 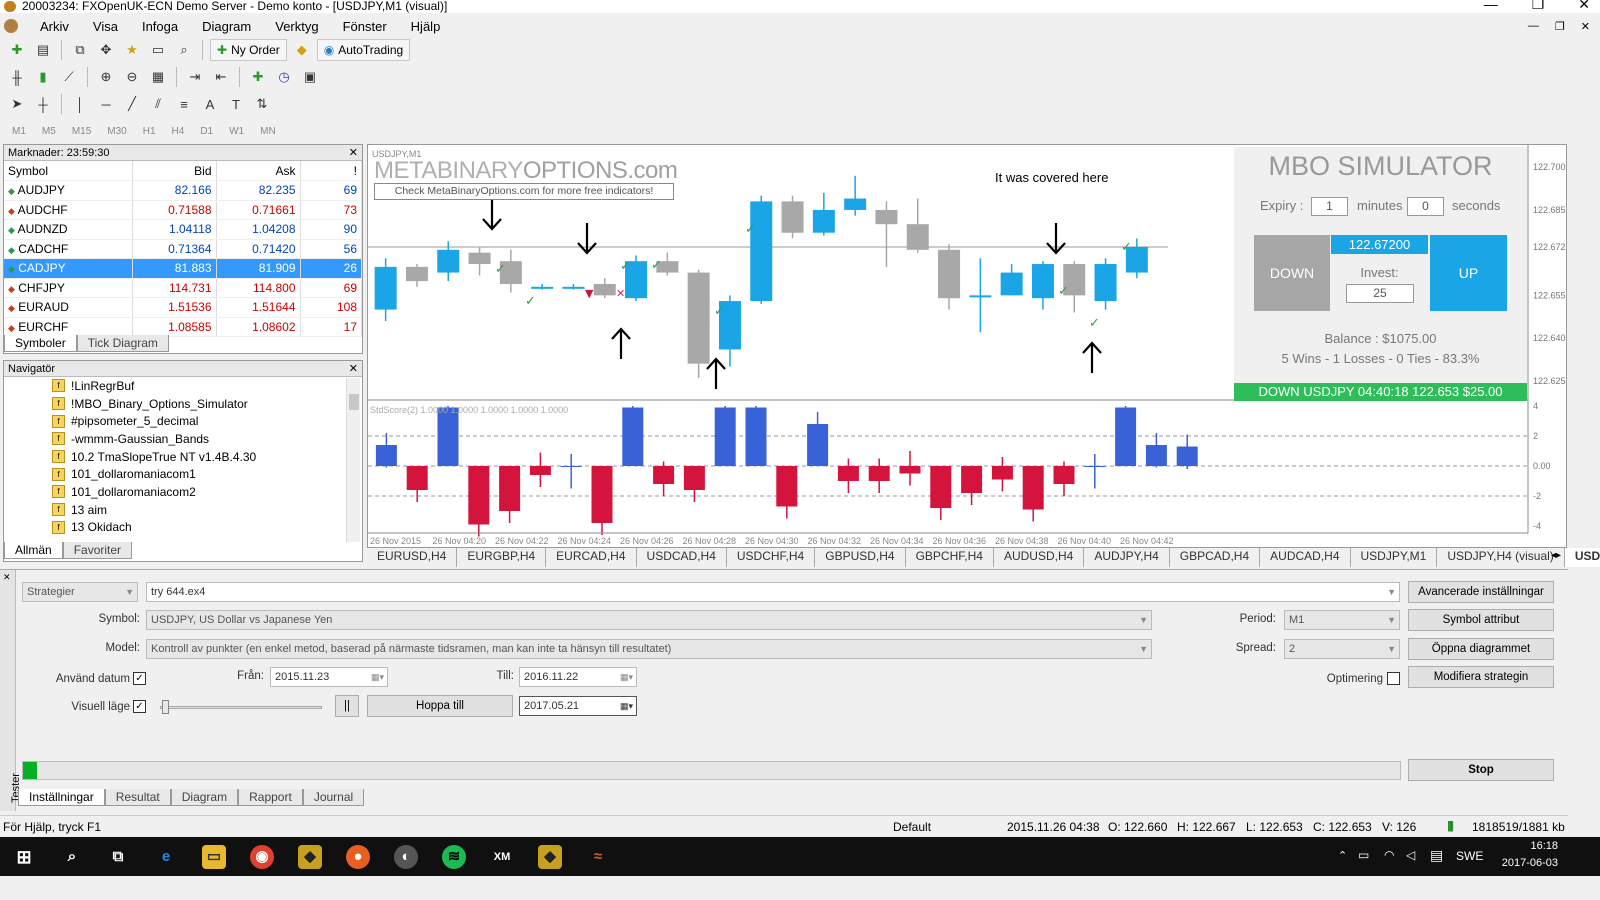 What do you see at coordinates (158, 77) in the screenshot?
I see `tile-windows-icon: ▦` at bounding box center [158, 77].